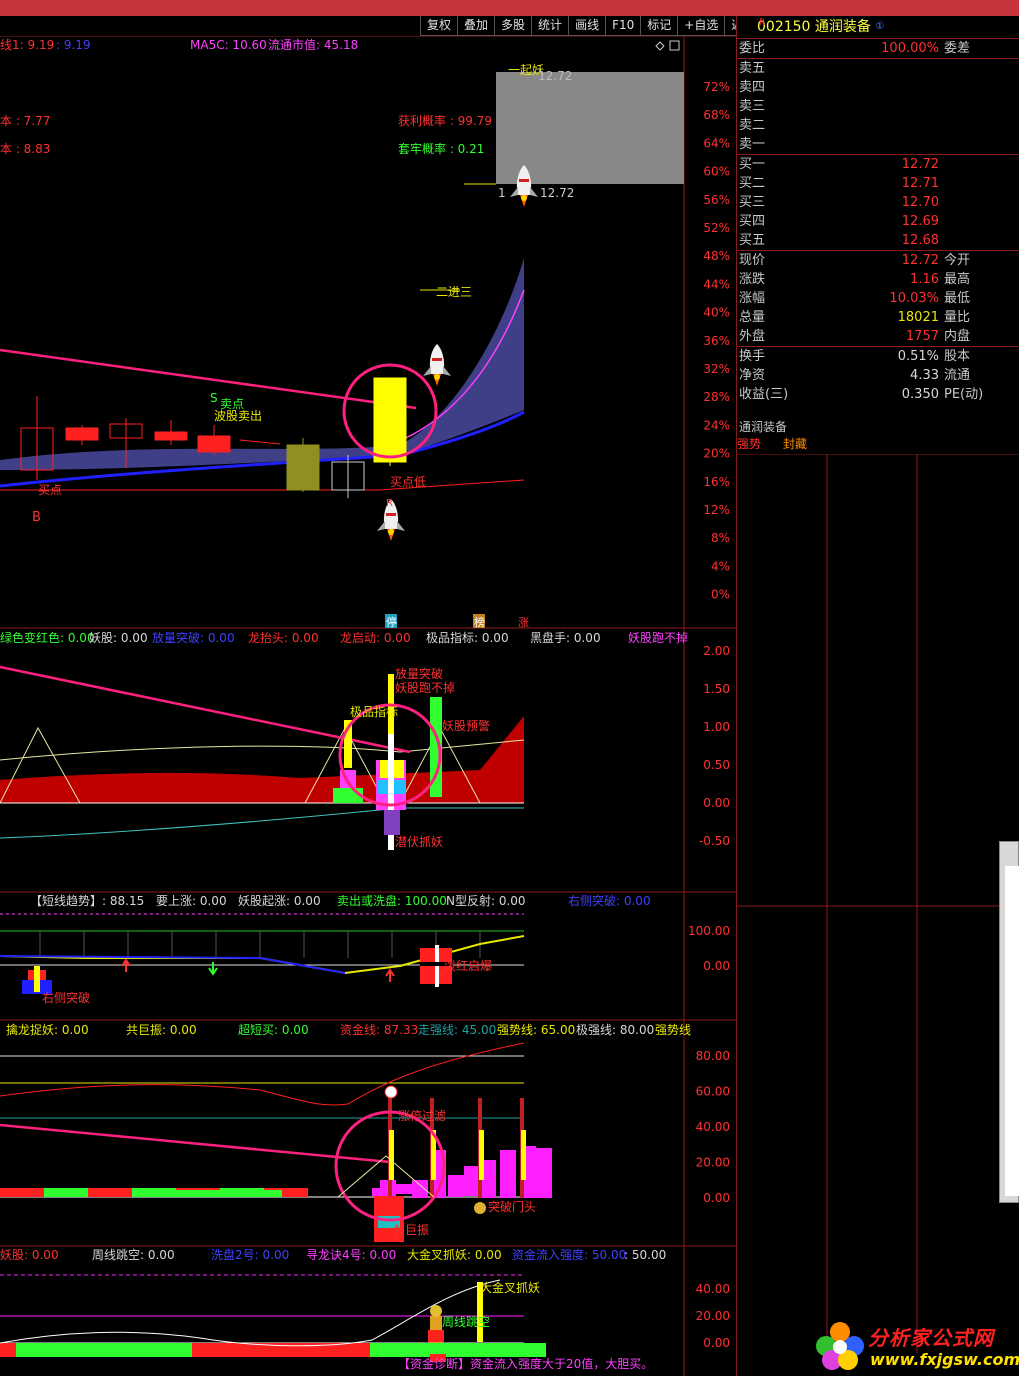  I want to click on panel3-axis-tick: 0.00, so click(716, 966).